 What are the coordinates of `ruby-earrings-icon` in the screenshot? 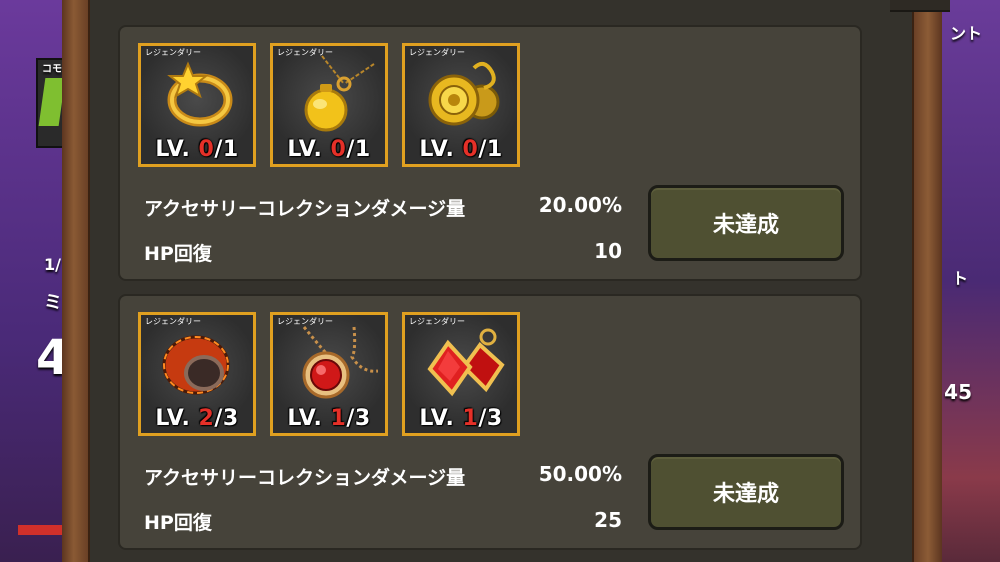 It's located at (466, 362).